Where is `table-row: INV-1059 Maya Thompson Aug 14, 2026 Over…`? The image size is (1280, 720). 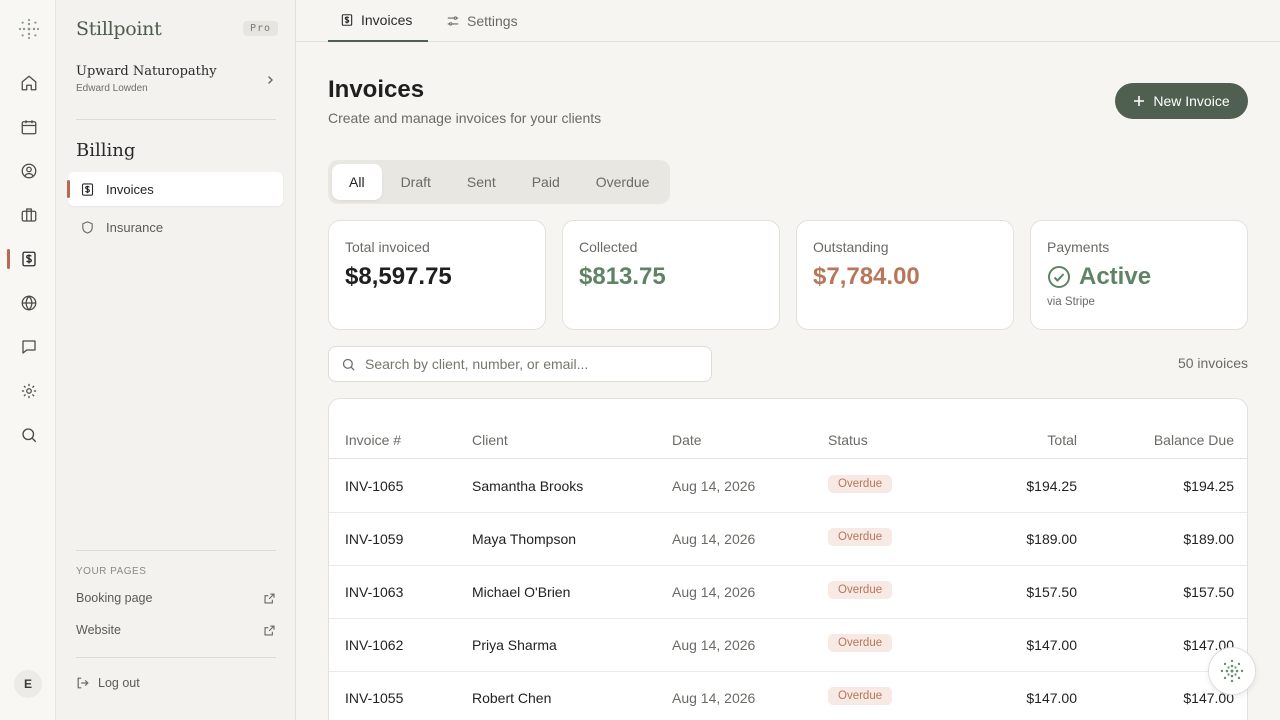
table-row: INV-1059 Maya Thompson Aug 14, 2026 Over… is located at coordinates (788, 539).